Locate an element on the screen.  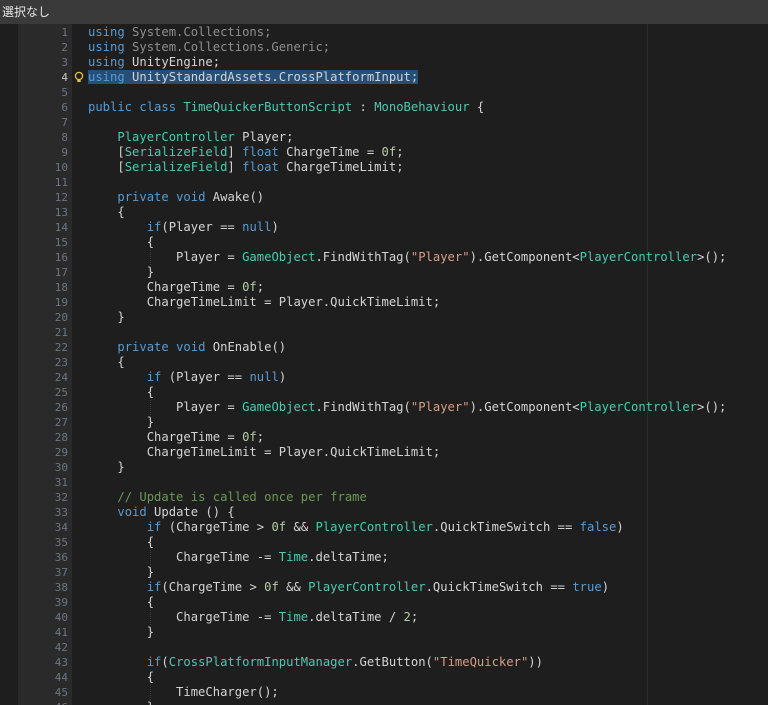
code-line: PlayerController Player; is located at coordinates (420, 137).